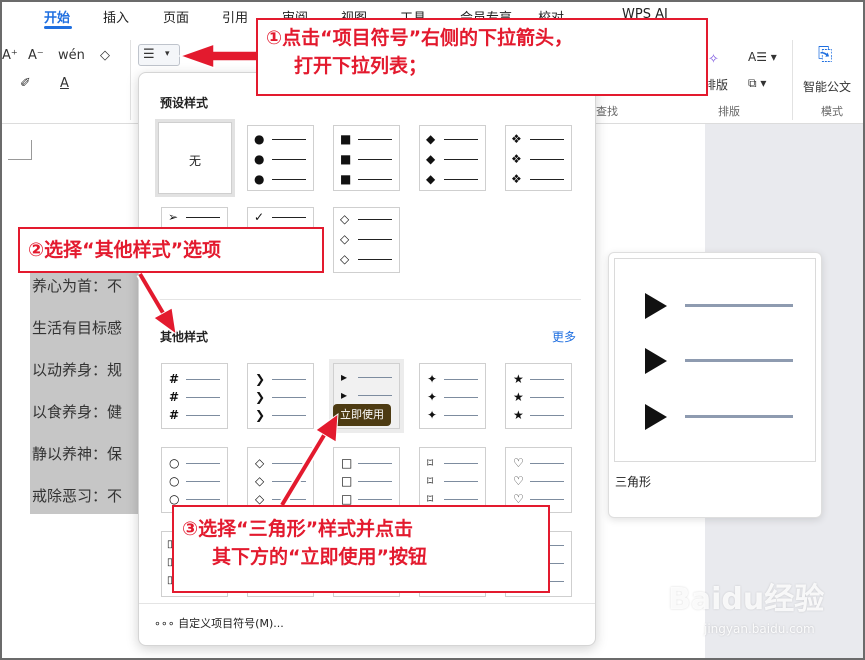  Describe the element at coordinates (746, 599) in the screenshot. I see `baidu-watermark: Baidu经验` at that location.